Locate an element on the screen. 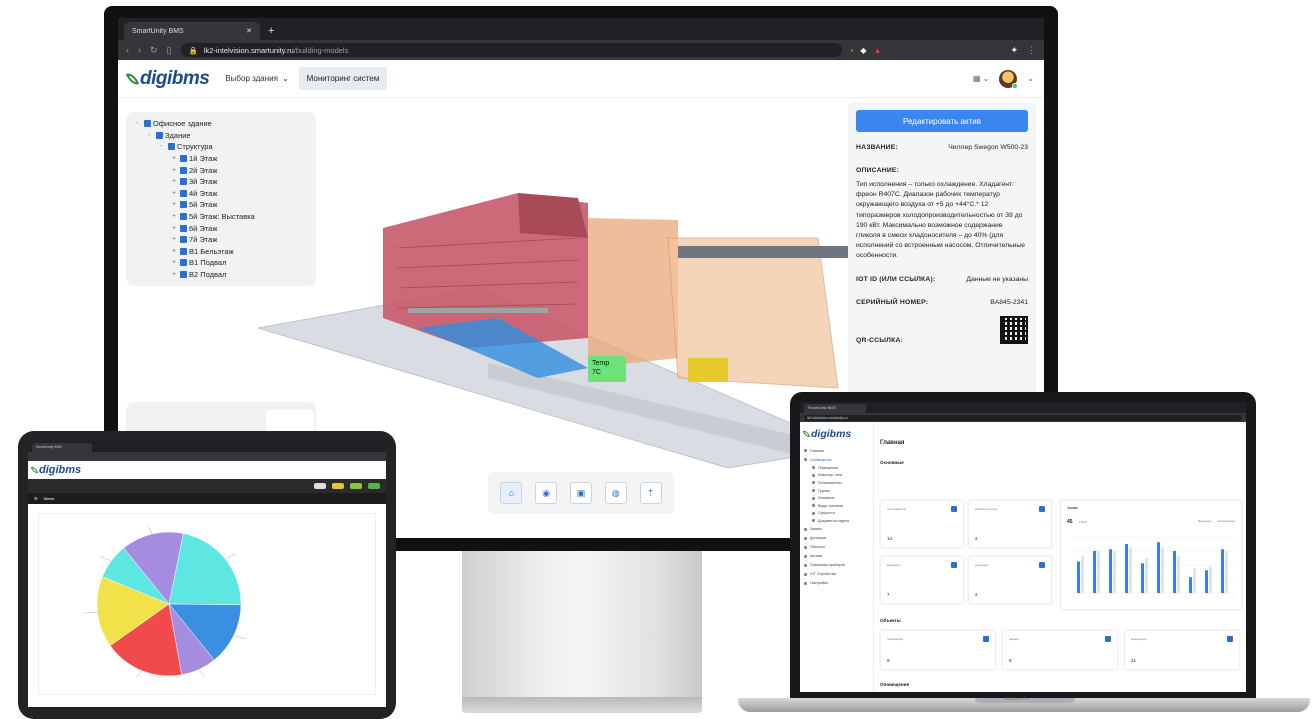 The width and height of the screenshot is (1315, 719). chevron-down-icon: ⌄ is located at coordinates (1030, 78).